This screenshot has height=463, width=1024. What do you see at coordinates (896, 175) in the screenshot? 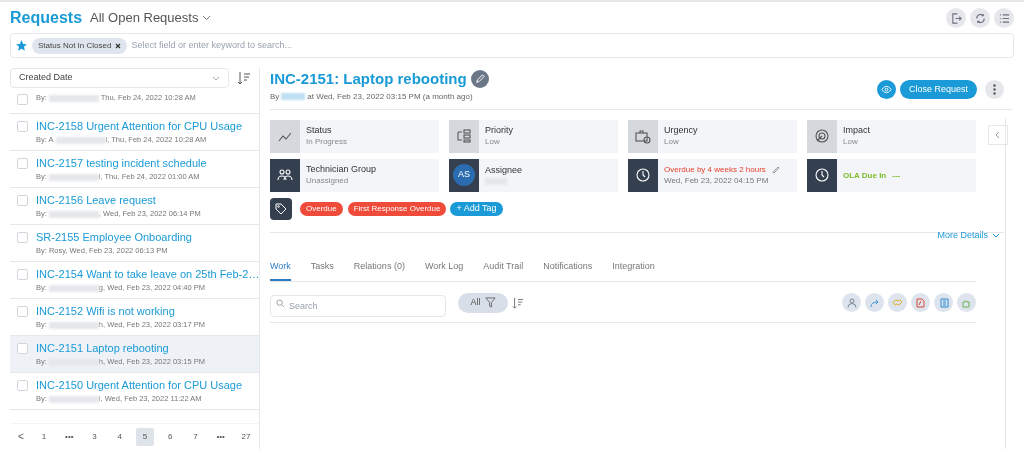
I see `ola-value: ---` at bounding box center [896, 175].